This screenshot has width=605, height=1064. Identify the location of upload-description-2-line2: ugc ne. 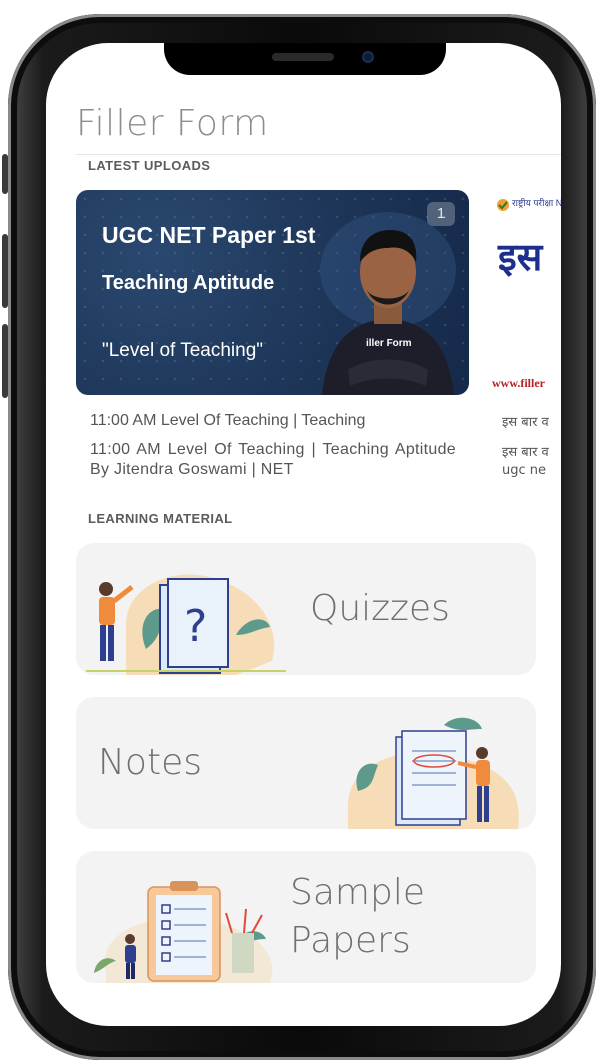
(524, 470).